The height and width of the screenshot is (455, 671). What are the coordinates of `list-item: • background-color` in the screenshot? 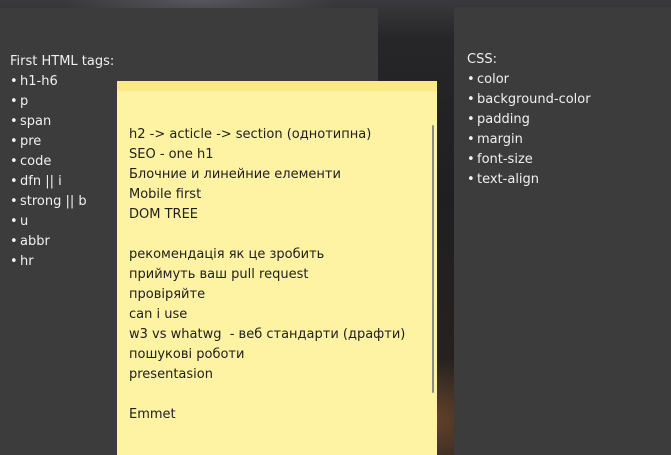 It's located at (529, 99).